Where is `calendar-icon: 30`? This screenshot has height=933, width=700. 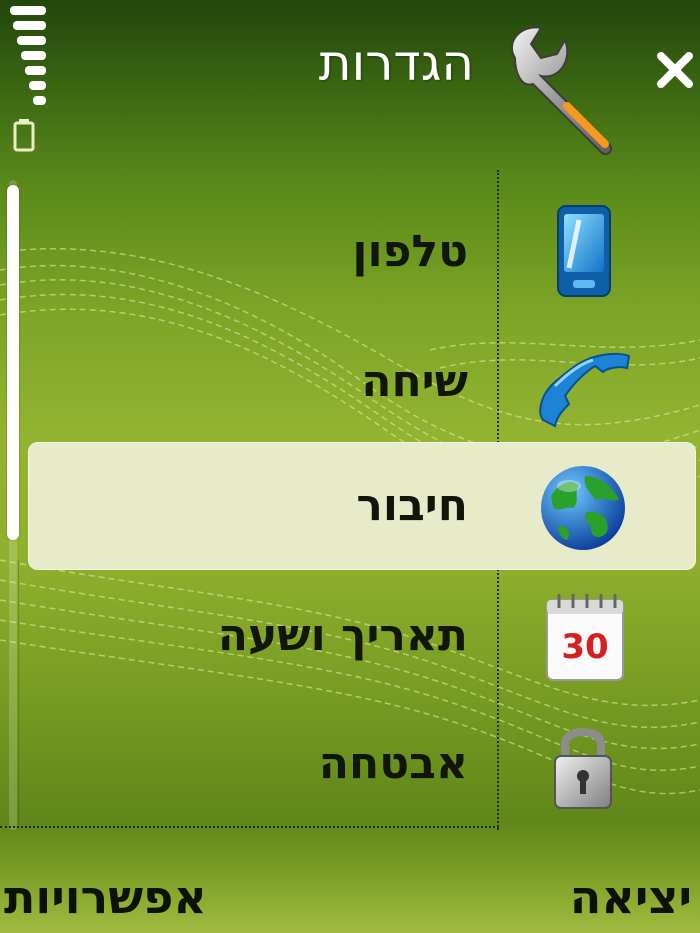
calendar-icon: 30 is located at coordinates (585, 637).